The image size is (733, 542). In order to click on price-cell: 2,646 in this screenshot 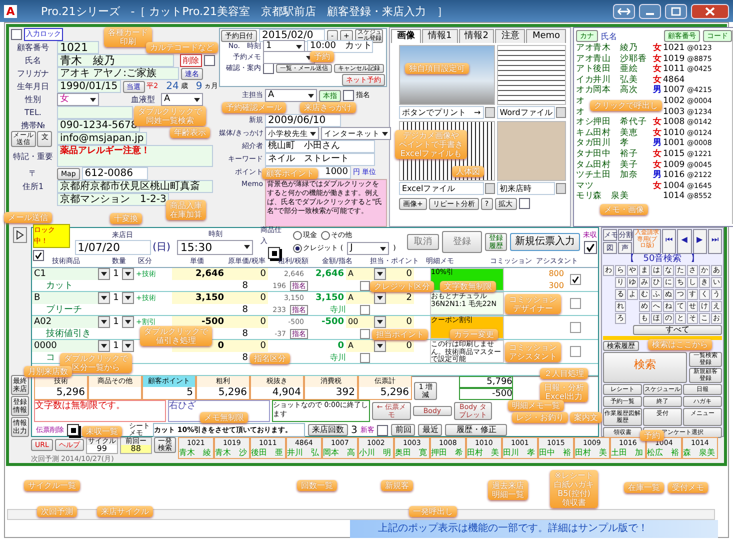, I will do `click(199, 274)`.